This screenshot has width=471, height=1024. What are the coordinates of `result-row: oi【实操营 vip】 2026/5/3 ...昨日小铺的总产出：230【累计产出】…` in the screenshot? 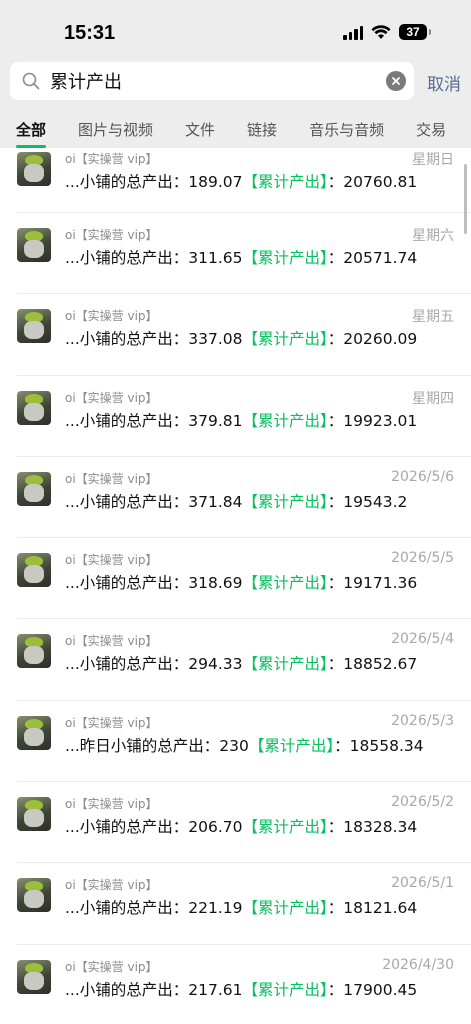 It's located at (244, 742).